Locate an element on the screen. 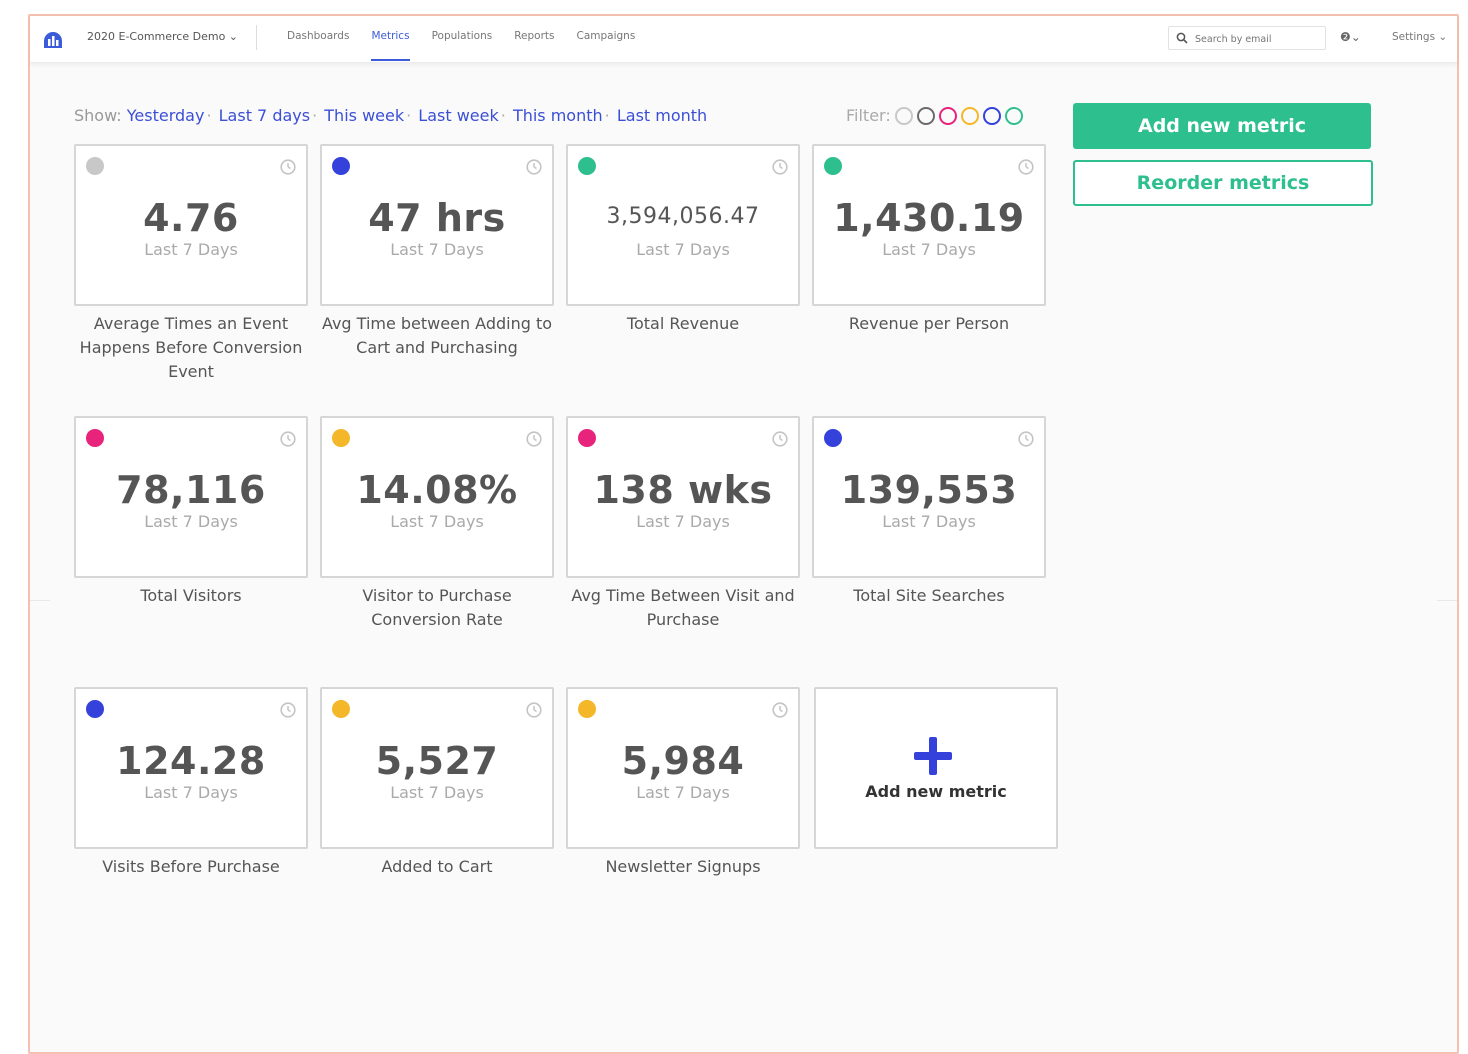 Image resolution: width=1468 pixels, height=1054 pixels. metric-value: 139,553 is located at coordinates (929, 490).